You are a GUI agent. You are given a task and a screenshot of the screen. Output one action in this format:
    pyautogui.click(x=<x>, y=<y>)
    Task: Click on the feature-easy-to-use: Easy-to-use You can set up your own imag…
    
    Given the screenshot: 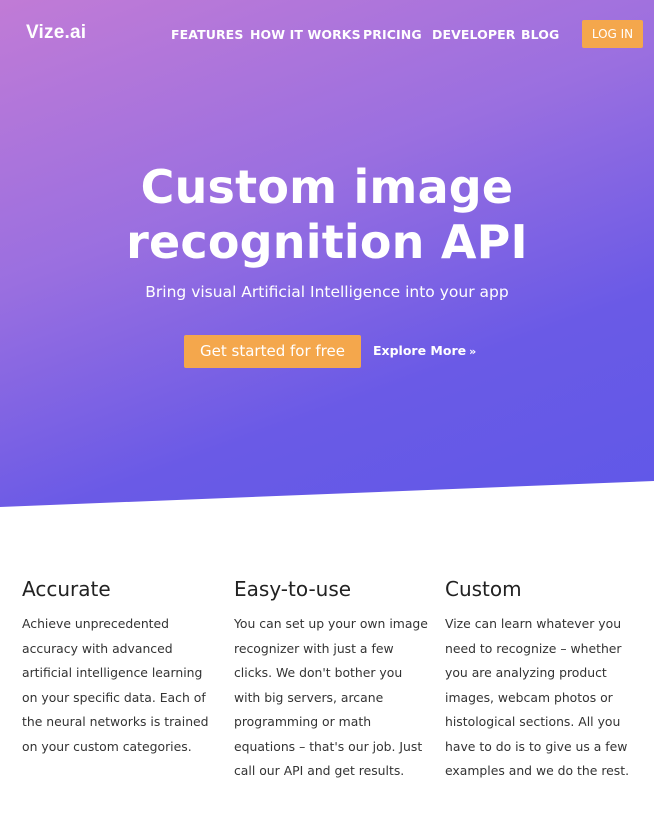 What is the action you would take?
    pyautogui.click(x=333, y=680)
    